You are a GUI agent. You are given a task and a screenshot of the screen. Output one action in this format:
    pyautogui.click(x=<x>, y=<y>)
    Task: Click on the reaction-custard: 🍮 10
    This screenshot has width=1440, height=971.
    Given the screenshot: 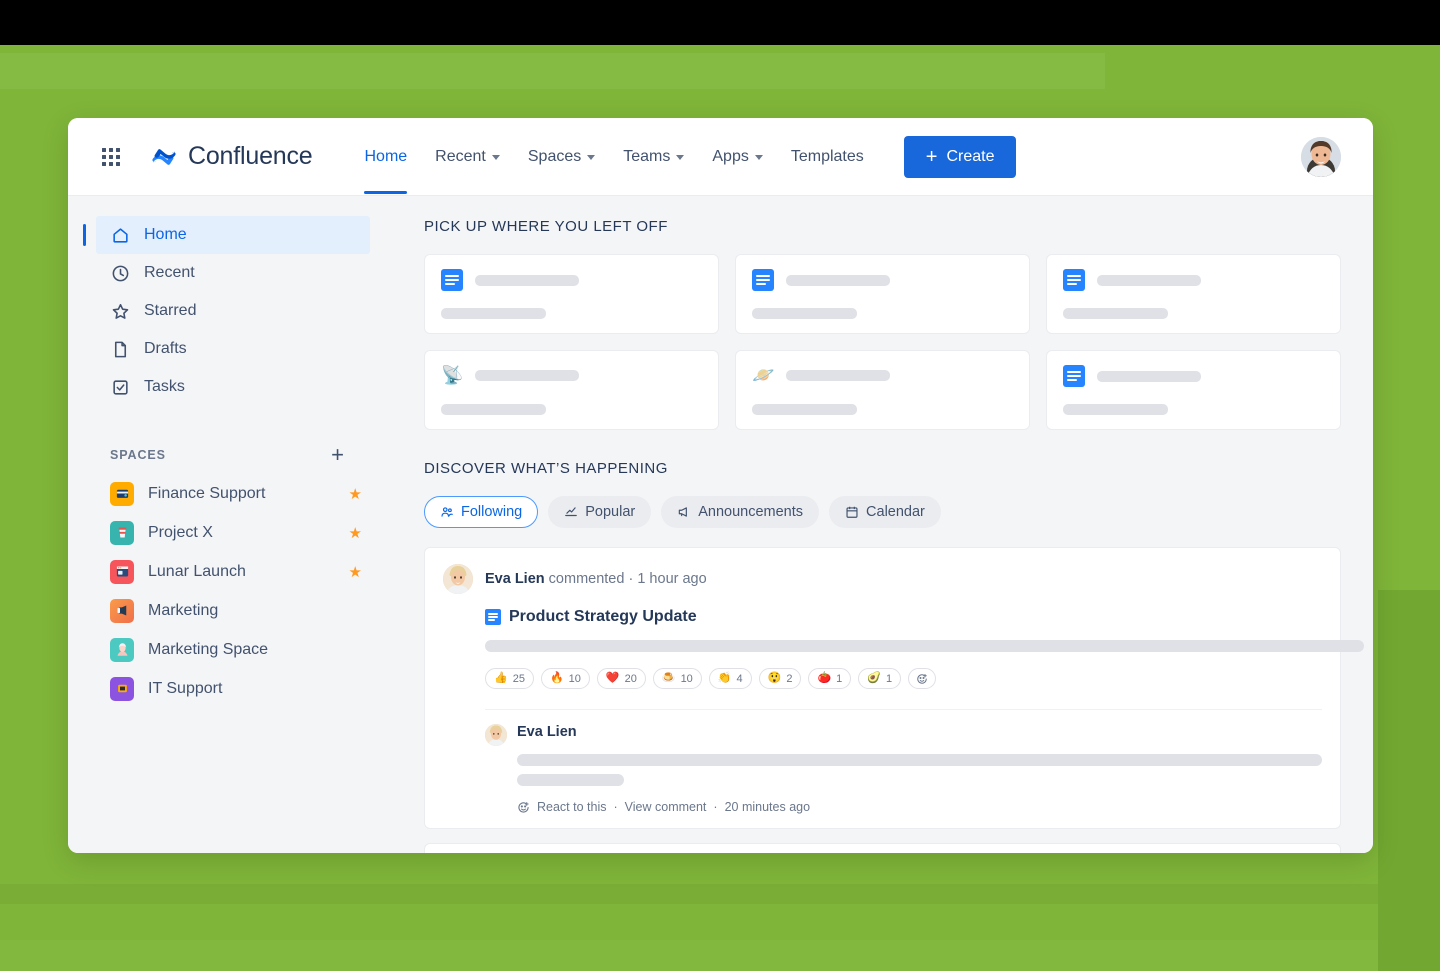 What is the action you would take?
    pyautogui.click(x=677, y=678)
    